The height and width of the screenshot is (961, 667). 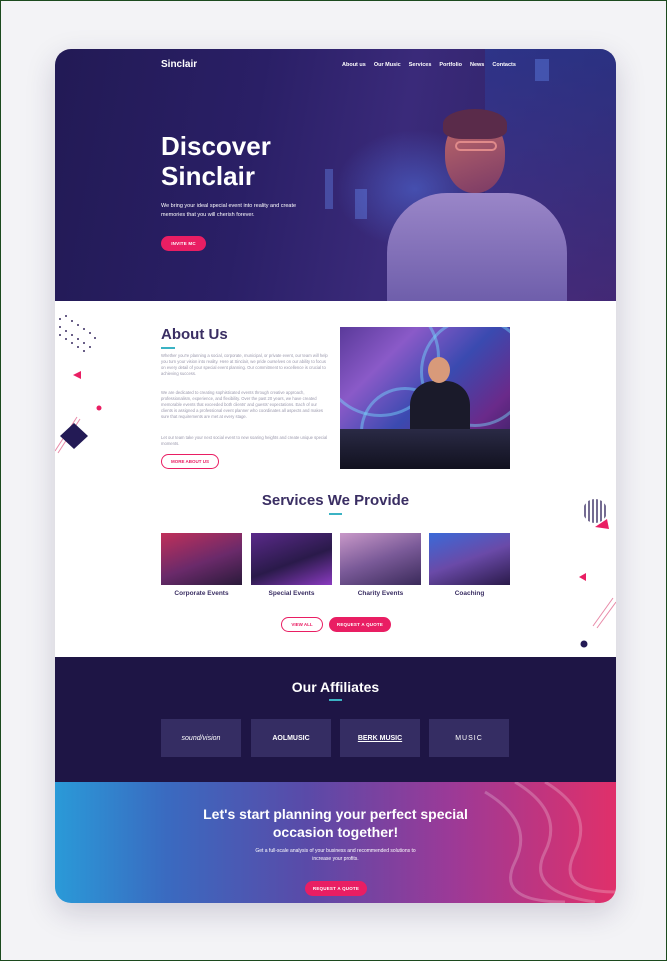 What do you see at coordinates (216, 146) in the screenshot?
I see `hero-title-line1: Discover` at bounding box center [216, 146].